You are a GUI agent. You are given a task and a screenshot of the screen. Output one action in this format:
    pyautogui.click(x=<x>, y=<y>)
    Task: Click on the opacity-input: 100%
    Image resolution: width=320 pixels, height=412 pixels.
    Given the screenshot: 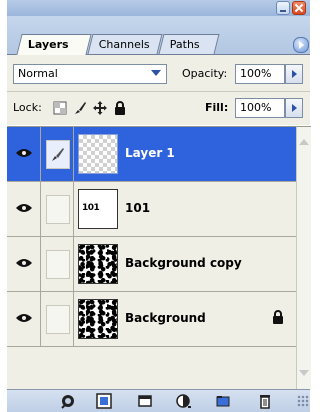 What is the action you would take?
    pyautogui.click(x=260, y=74)
    